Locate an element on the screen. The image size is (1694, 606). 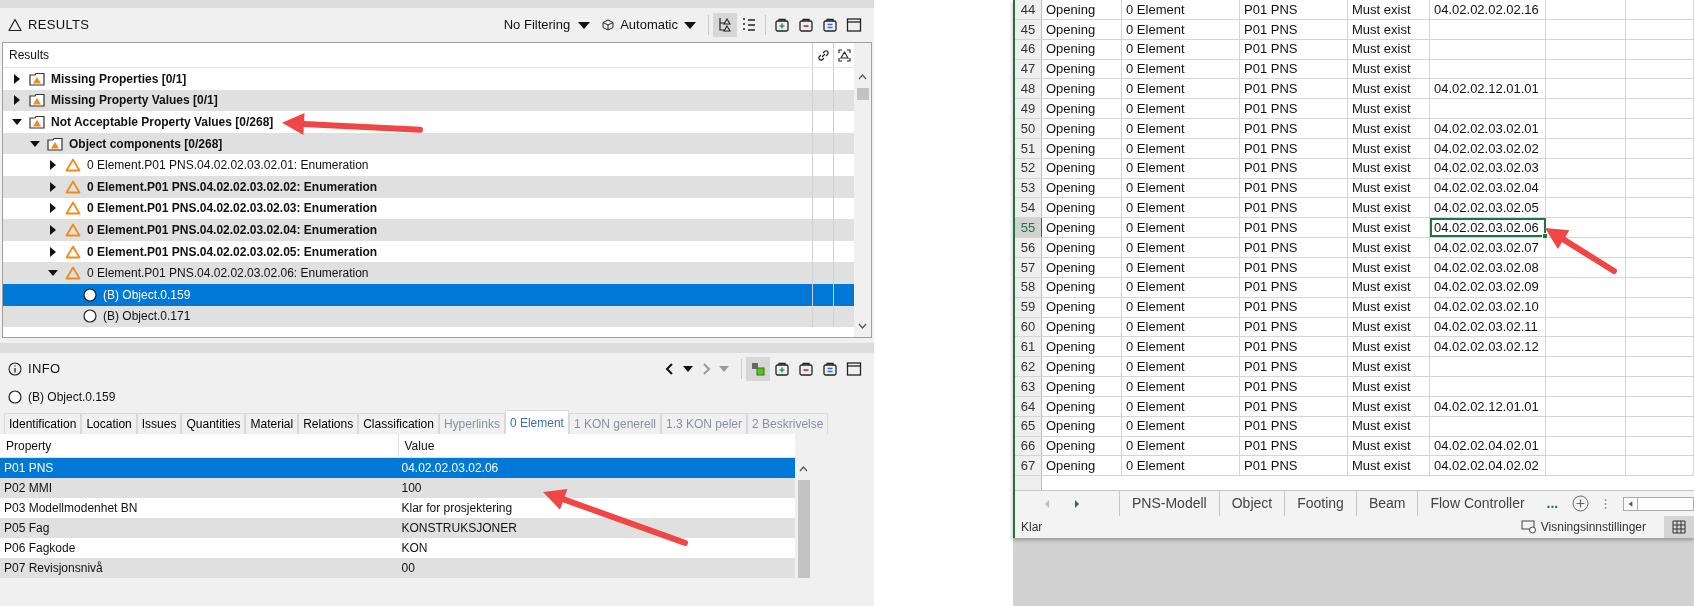
tab: Material is located at coordinates (272, 423).